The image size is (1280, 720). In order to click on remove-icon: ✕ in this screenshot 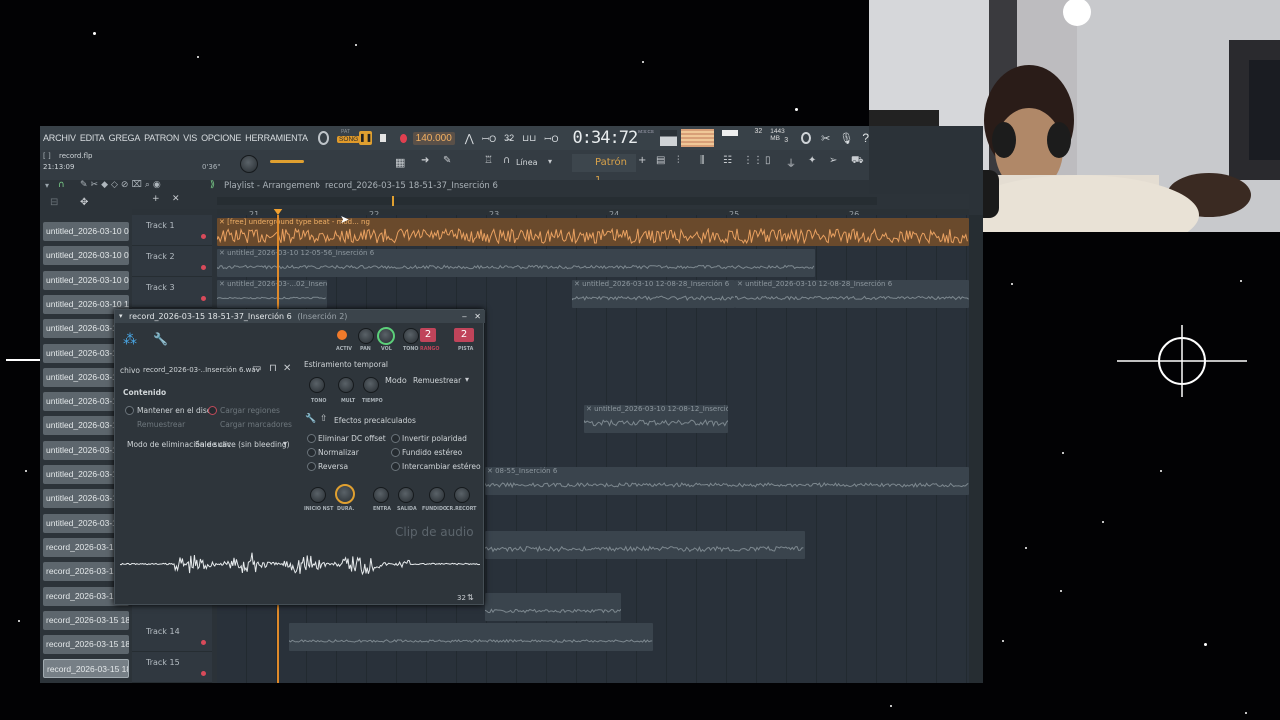, I will do `click(176, 199)`.